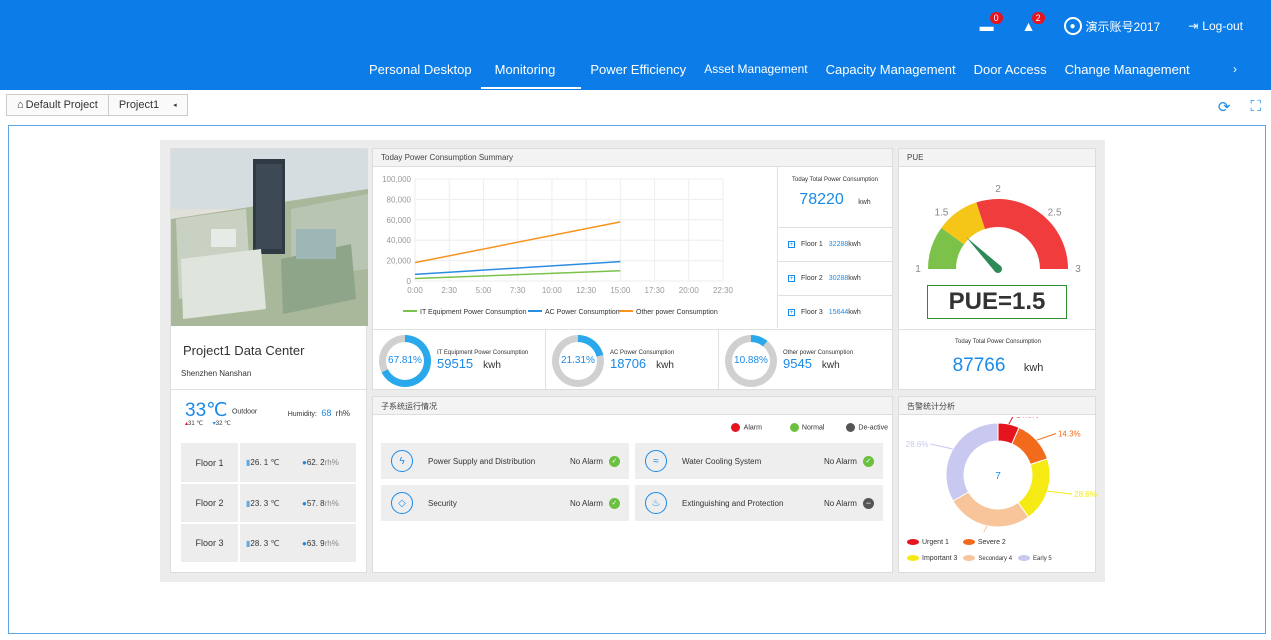  What do you see at coordinates (325, 463) in the screenshot?
I see `floor-hum: ●62. 2rh%` at bounding box center [325, 463].